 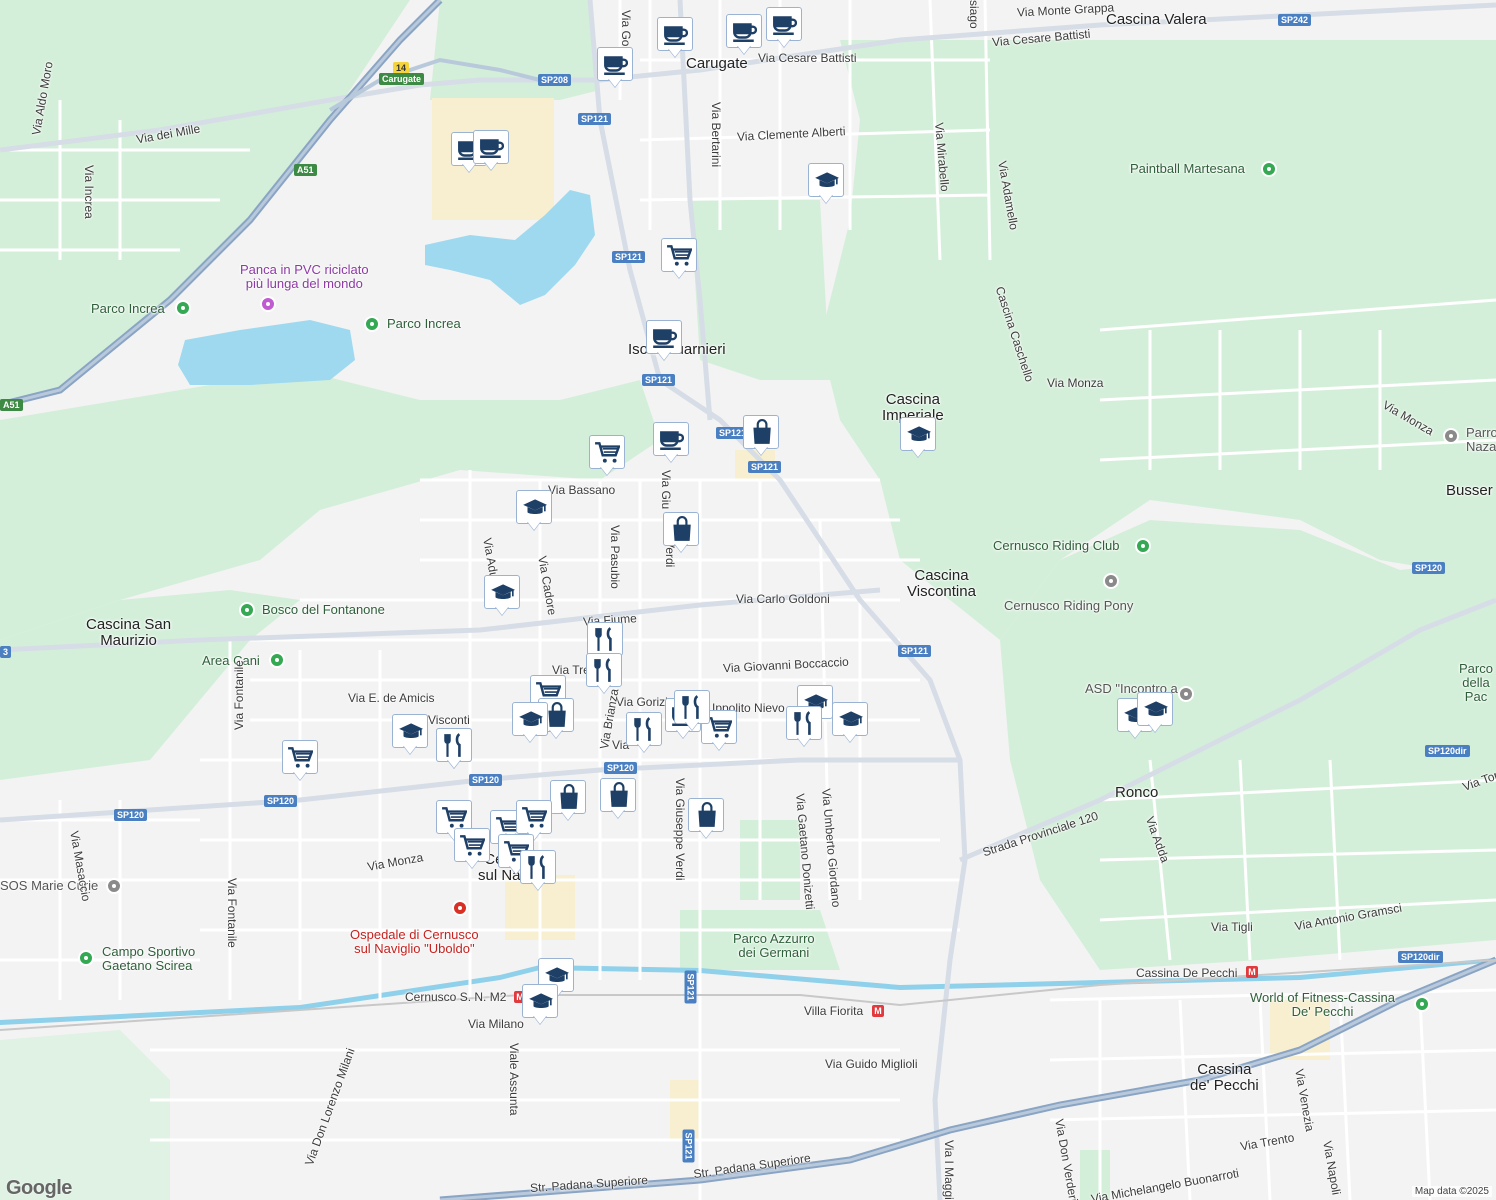 What do you see at coordinates (39, 1188) in the screenshot?
I see `google-logo: Google` at bounding box center [39, 1188].